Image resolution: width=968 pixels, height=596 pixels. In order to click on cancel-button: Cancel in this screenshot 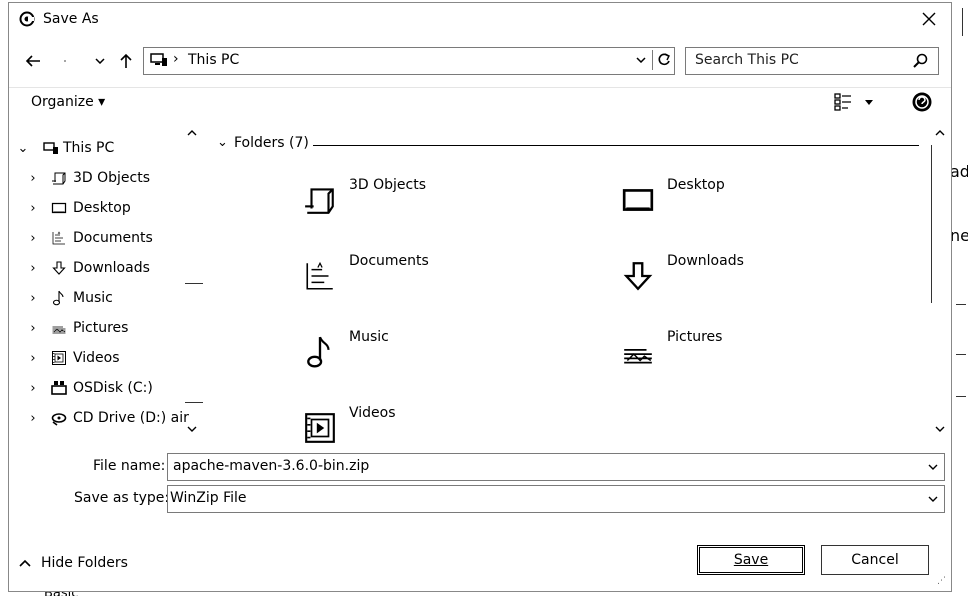, I will do `click(875, 560)`.